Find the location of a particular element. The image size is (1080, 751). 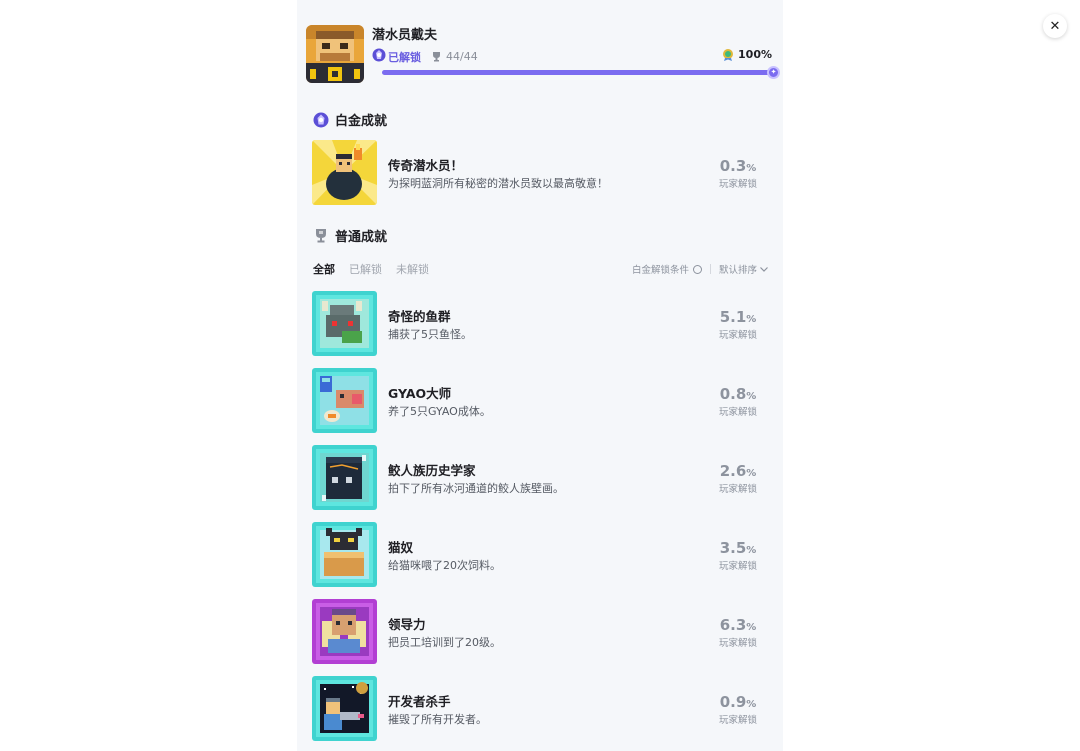

progress-fill is located at coordinates (578, 72).